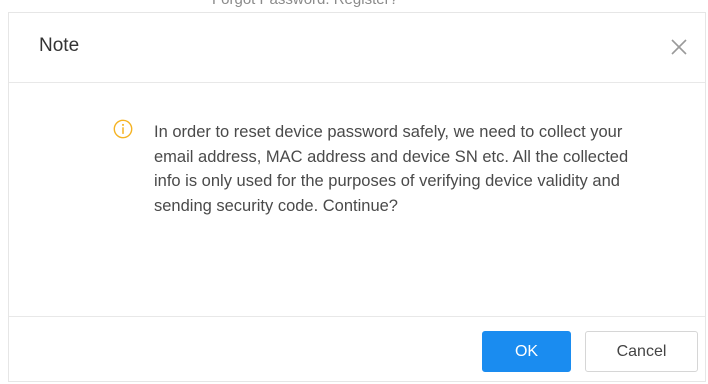 This screenshot has width=708, height=384. Describe the element at coordinates (59, 45) in the screenshot. I see `dialog-title: Note` at that location.